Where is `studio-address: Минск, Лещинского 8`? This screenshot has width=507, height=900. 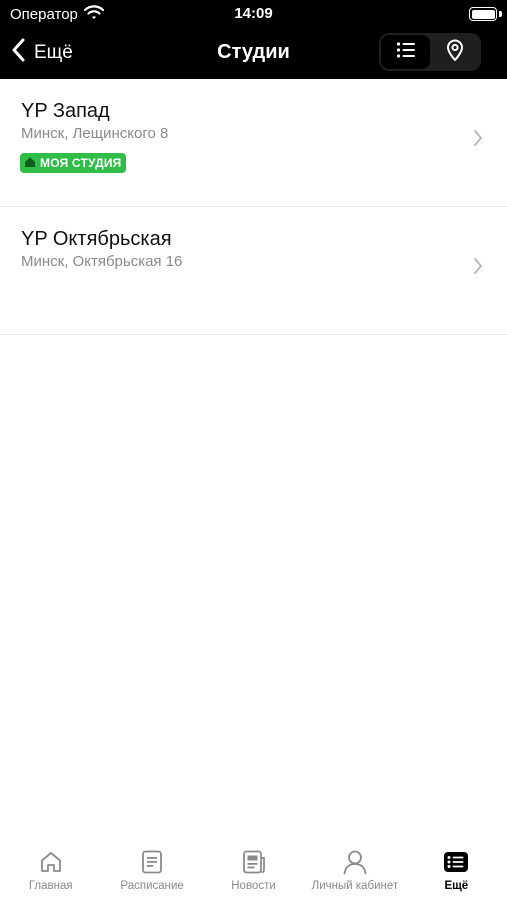
studio-address: Минск, Лещинского 8 is located at coordinates (95, 133).